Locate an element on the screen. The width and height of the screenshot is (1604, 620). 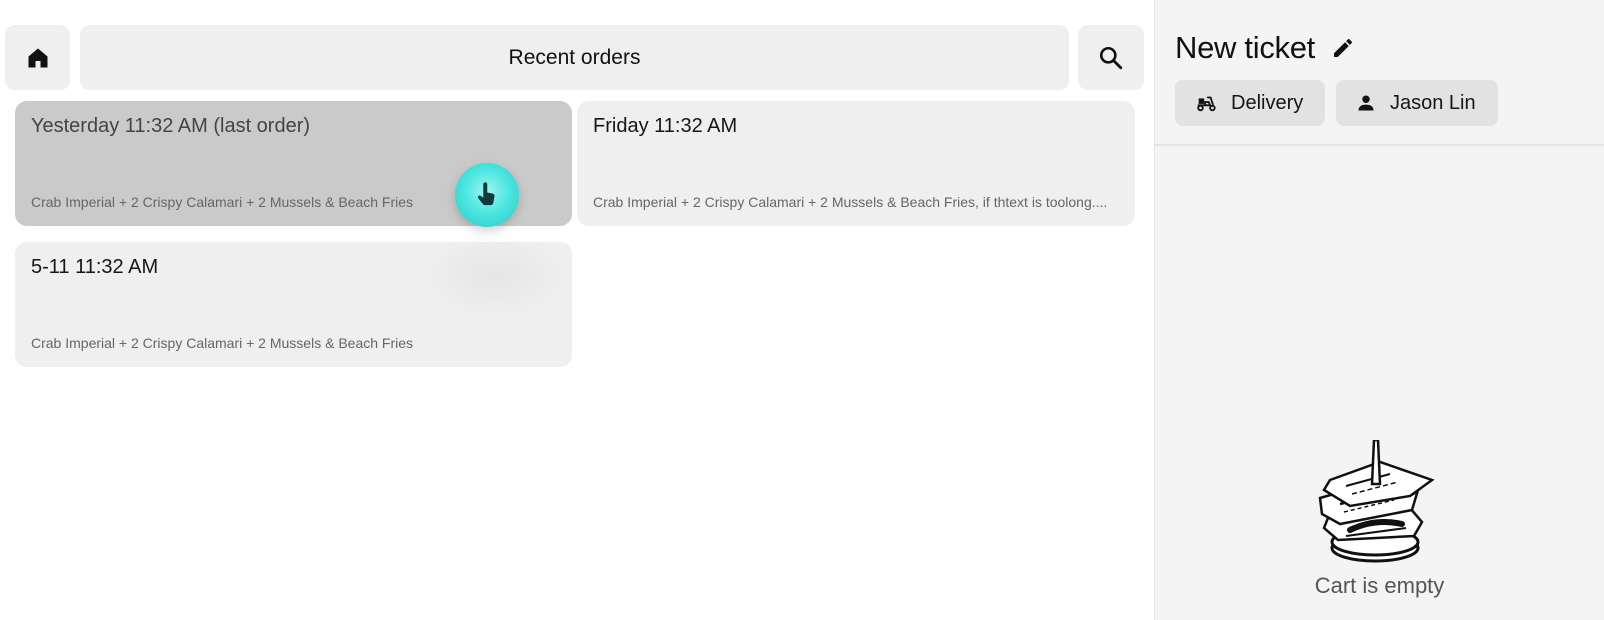
page-title-bar: Recent orders is located at coordinates (574, 57).